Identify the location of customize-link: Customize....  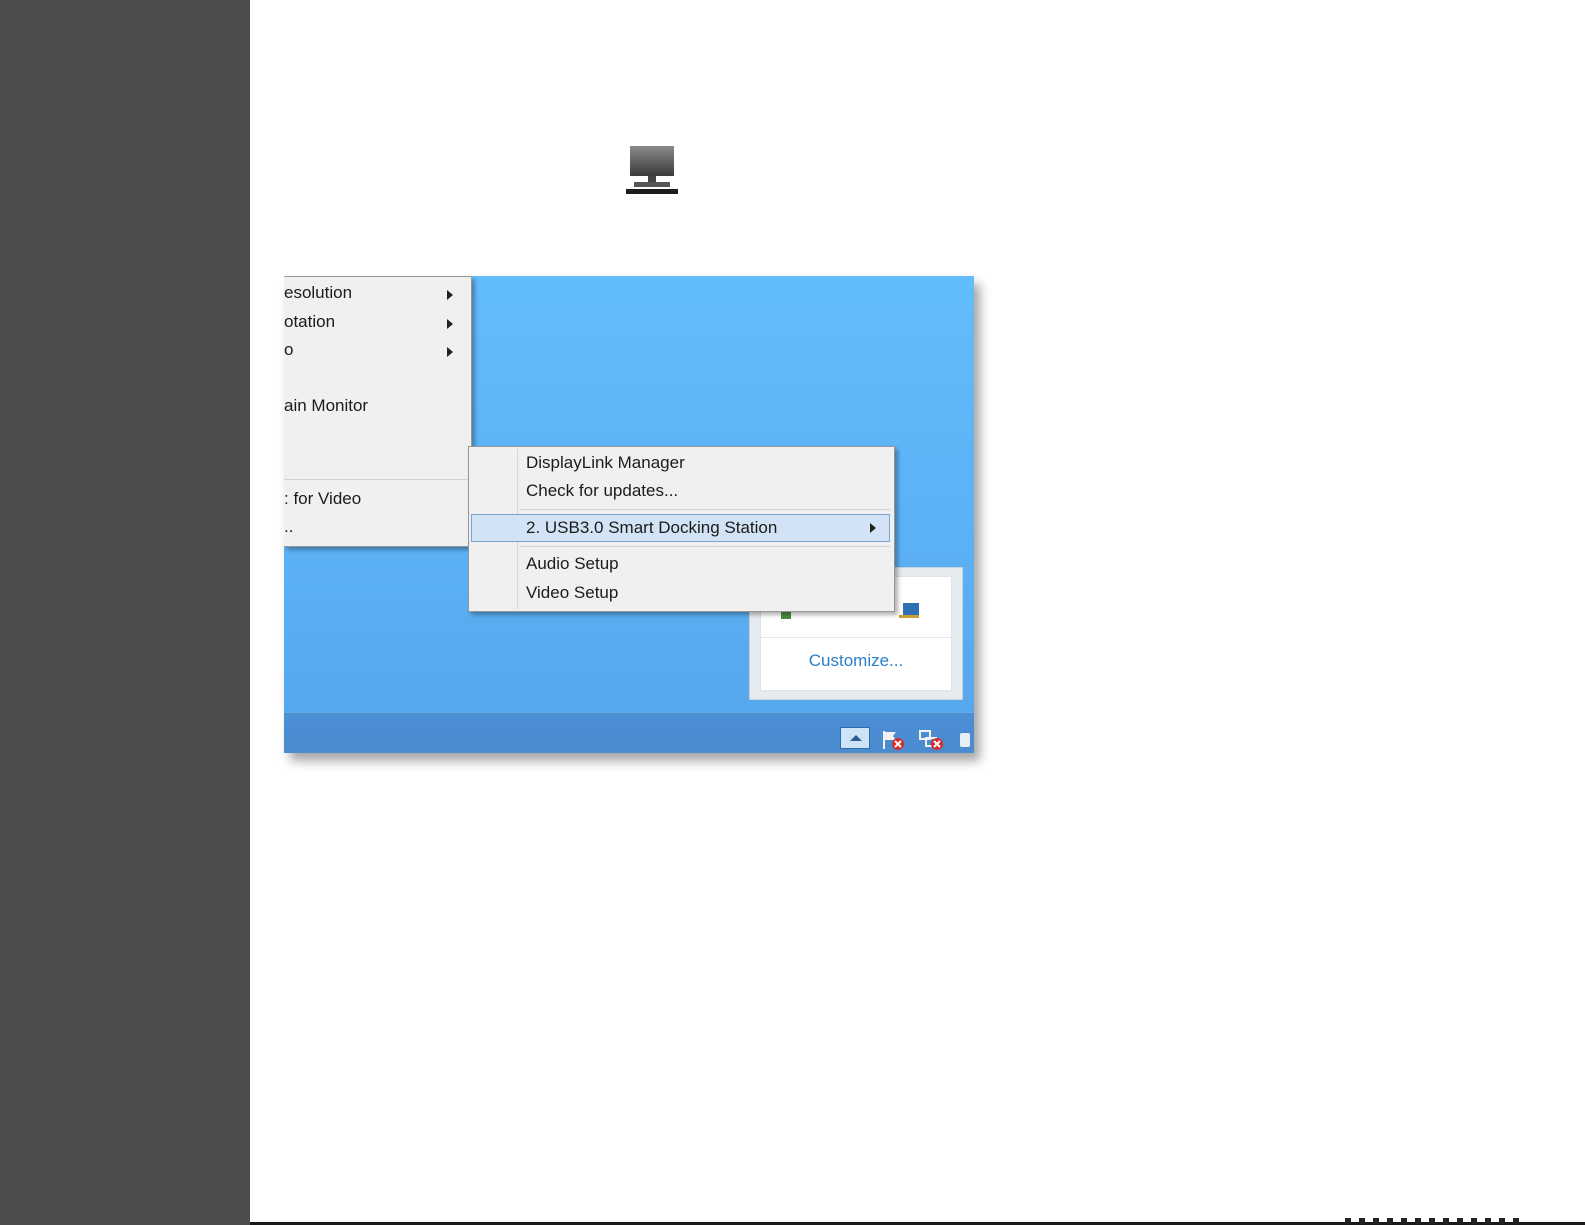
(856, 661).